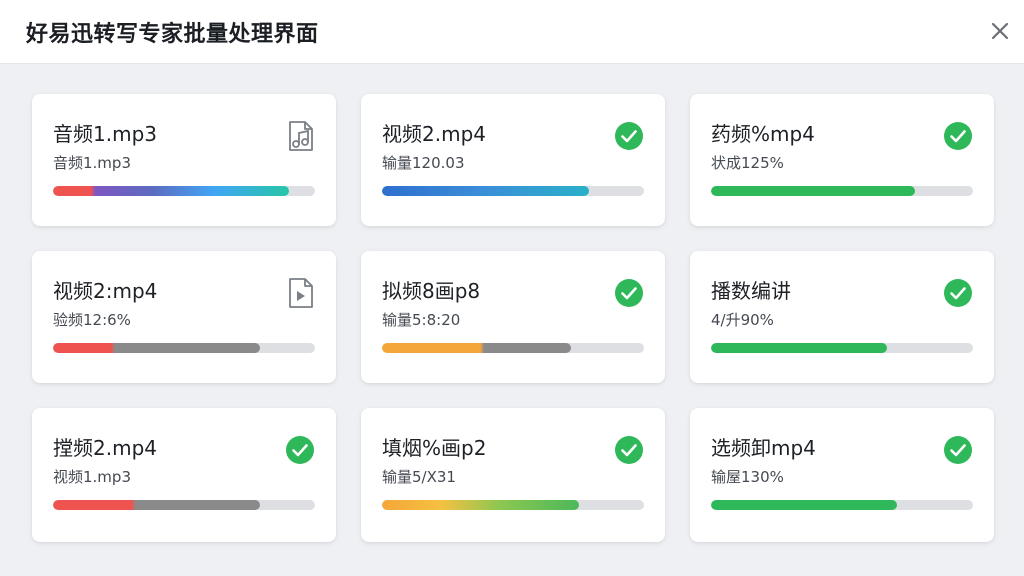 The height and width of the screenshot is (576, 1024). I want to click on file-status: 输屋130%, so click(747, 477).